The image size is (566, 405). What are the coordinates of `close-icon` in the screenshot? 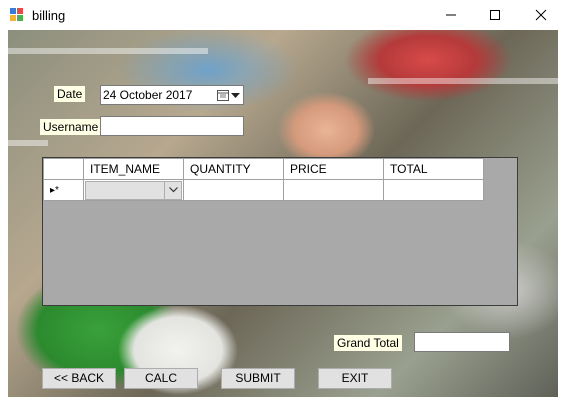 It's located at (541, 15).